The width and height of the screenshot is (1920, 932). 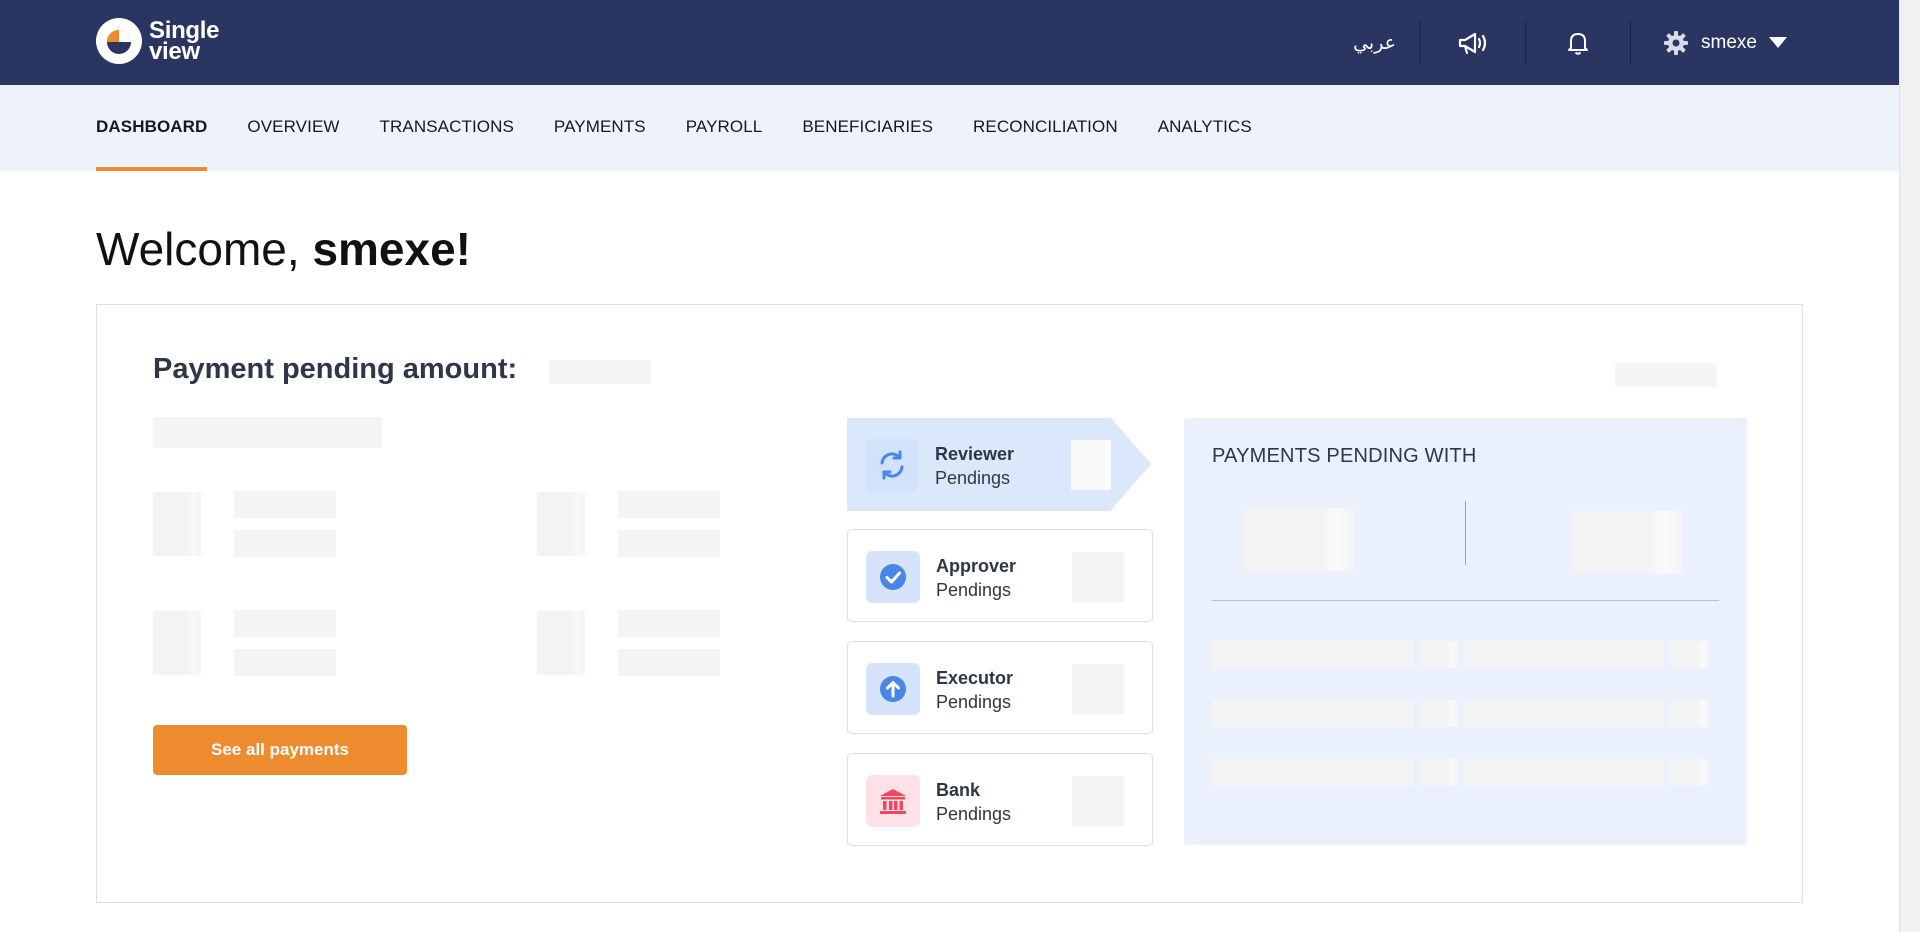 I want to click on caret-down-icon, so click(x=1778, y=42).